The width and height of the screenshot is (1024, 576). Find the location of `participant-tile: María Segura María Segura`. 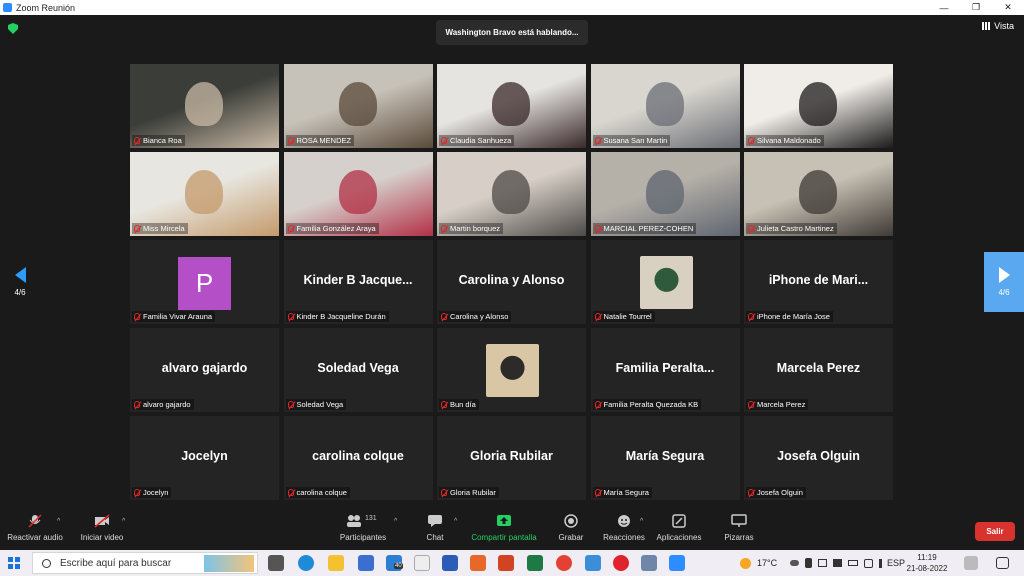

participant-tile: María Segura María Segura is located at coordinates (665, 458).